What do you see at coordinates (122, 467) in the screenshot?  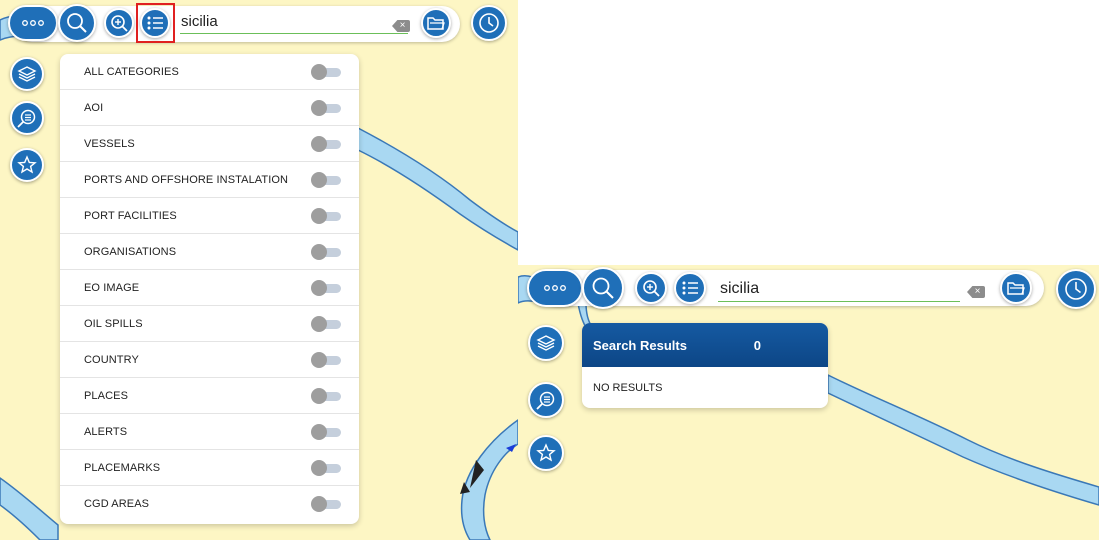 I see `category-label: PLACEMARKS` at bounding box center [122, 467].